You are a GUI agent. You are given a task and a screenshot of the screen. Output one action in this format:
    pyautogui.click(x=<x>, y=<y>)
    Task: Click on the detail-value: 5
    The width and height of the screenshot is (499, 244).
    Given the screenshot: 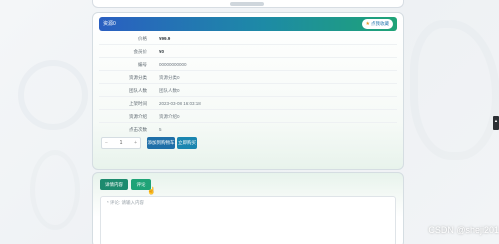 What is the action you would take?
    pyautogui.click(x=160, y=129)
    